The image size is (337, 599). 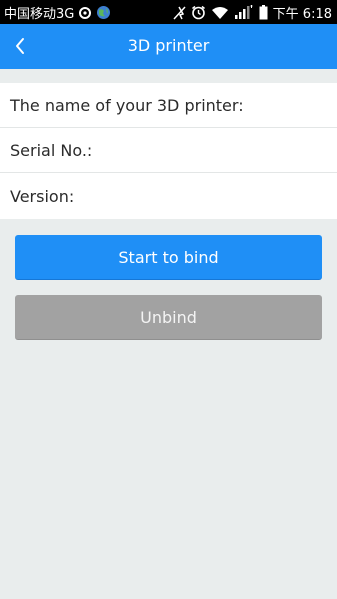 I want to click on printer-name-row: The name of your 3D printer:, so click(x=168, y=105).